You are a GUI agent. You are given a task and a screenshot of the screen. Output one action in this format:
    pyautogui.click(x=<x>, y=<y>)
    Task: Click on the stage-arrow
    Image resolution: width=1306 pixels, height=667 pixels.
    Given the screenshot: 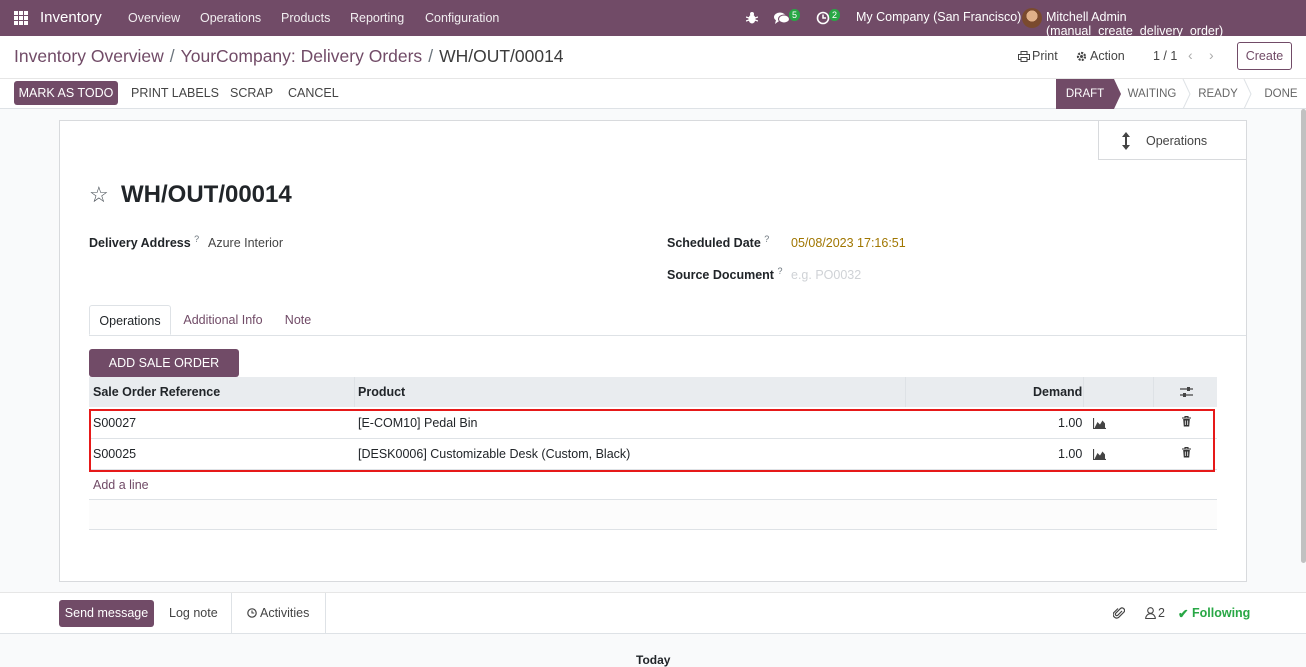 What is the action you would take?
    pyautogui.click(x=1117, y=94)
    